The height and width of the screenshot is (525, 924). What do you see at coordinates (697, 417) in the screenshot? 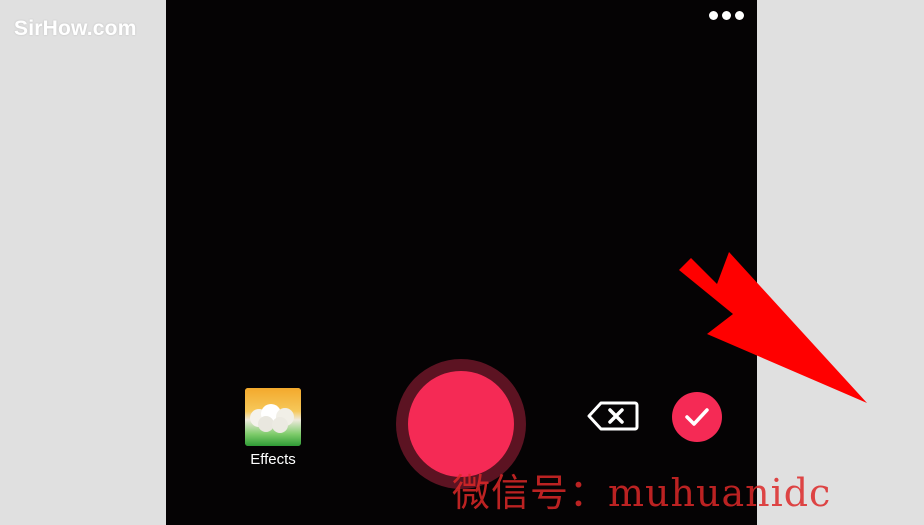
I see `checkmark-icon` at bounding box center [697, 417].